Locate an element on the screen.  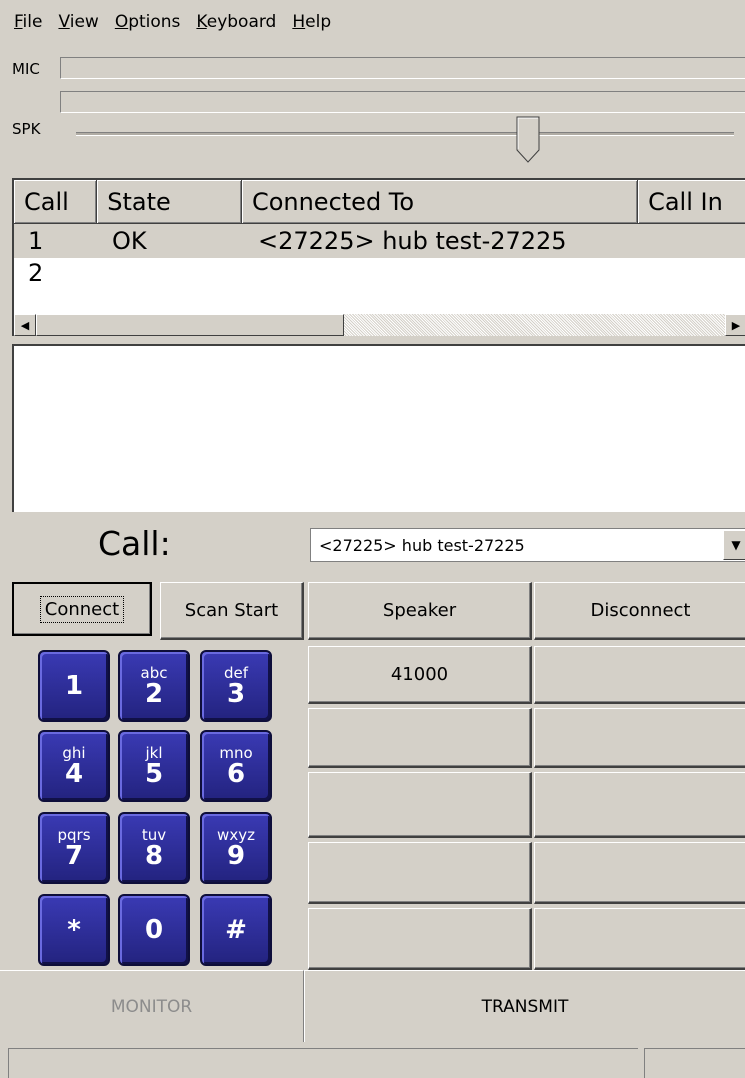
cell-connected-to: <27225> hub test-27225 is located at coordinates (412, 241).